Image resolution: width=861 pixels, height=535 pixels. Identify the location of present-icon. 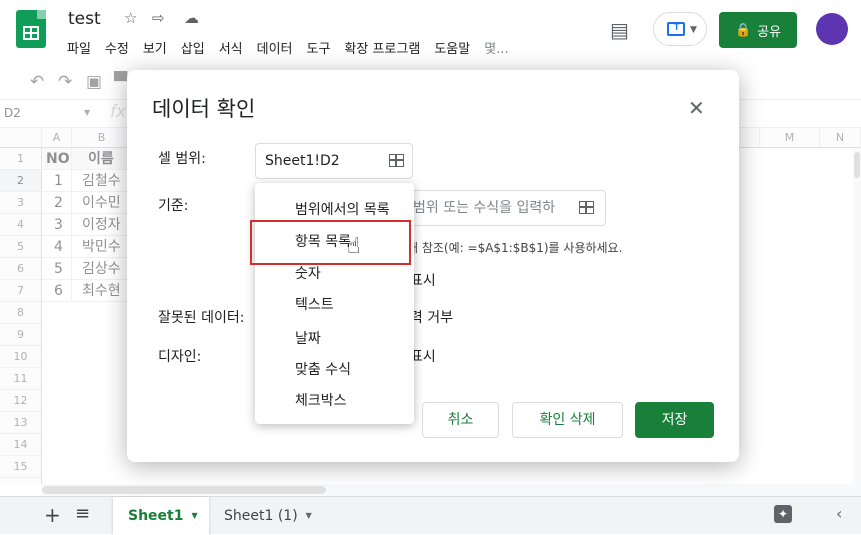
(676, 28).